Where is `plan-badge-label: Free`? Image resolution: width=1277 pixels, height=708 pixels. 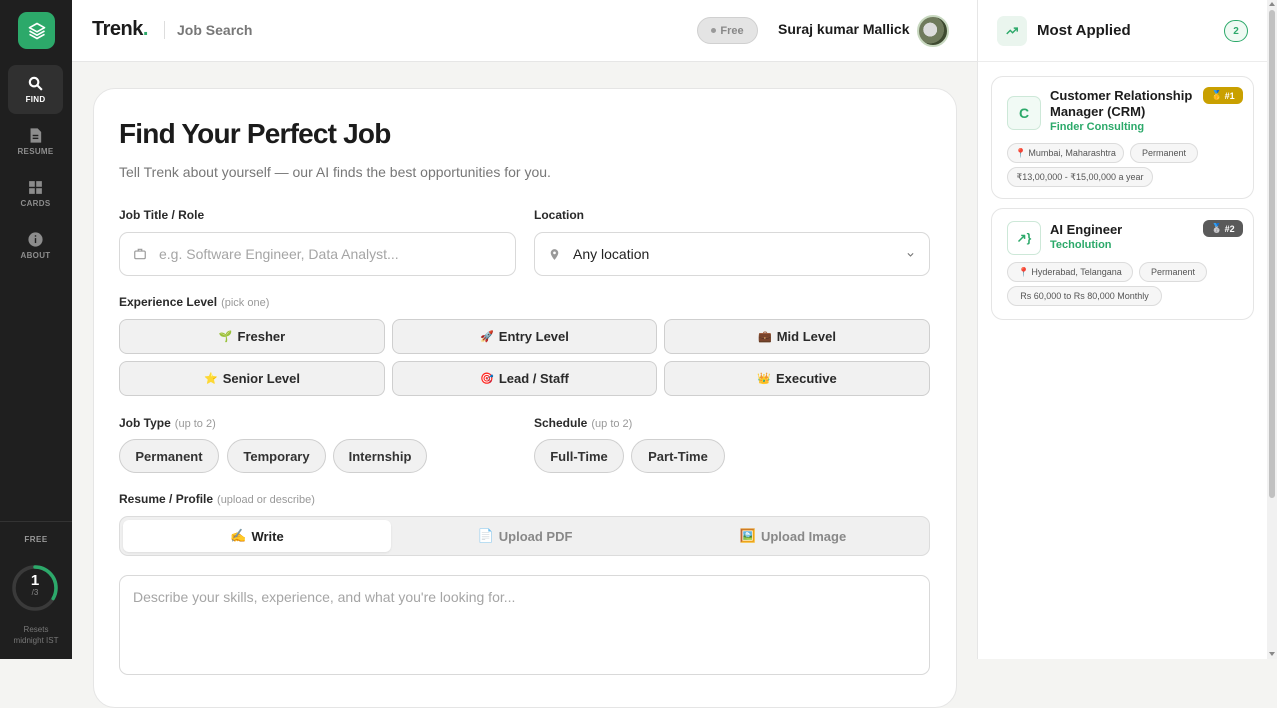 plan-badge-label: Free is located at coordinates (732, 30).